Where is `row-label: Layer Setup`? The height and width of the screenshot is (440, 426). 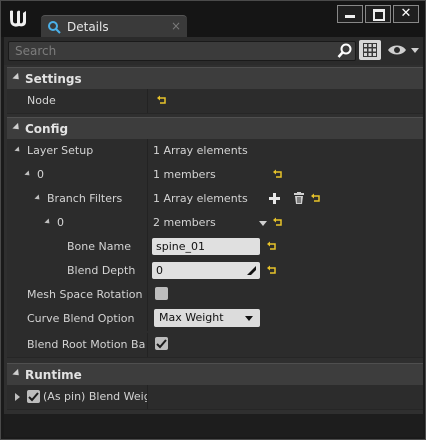 row-label: Layer Setup is located at coordinates (60, 150).